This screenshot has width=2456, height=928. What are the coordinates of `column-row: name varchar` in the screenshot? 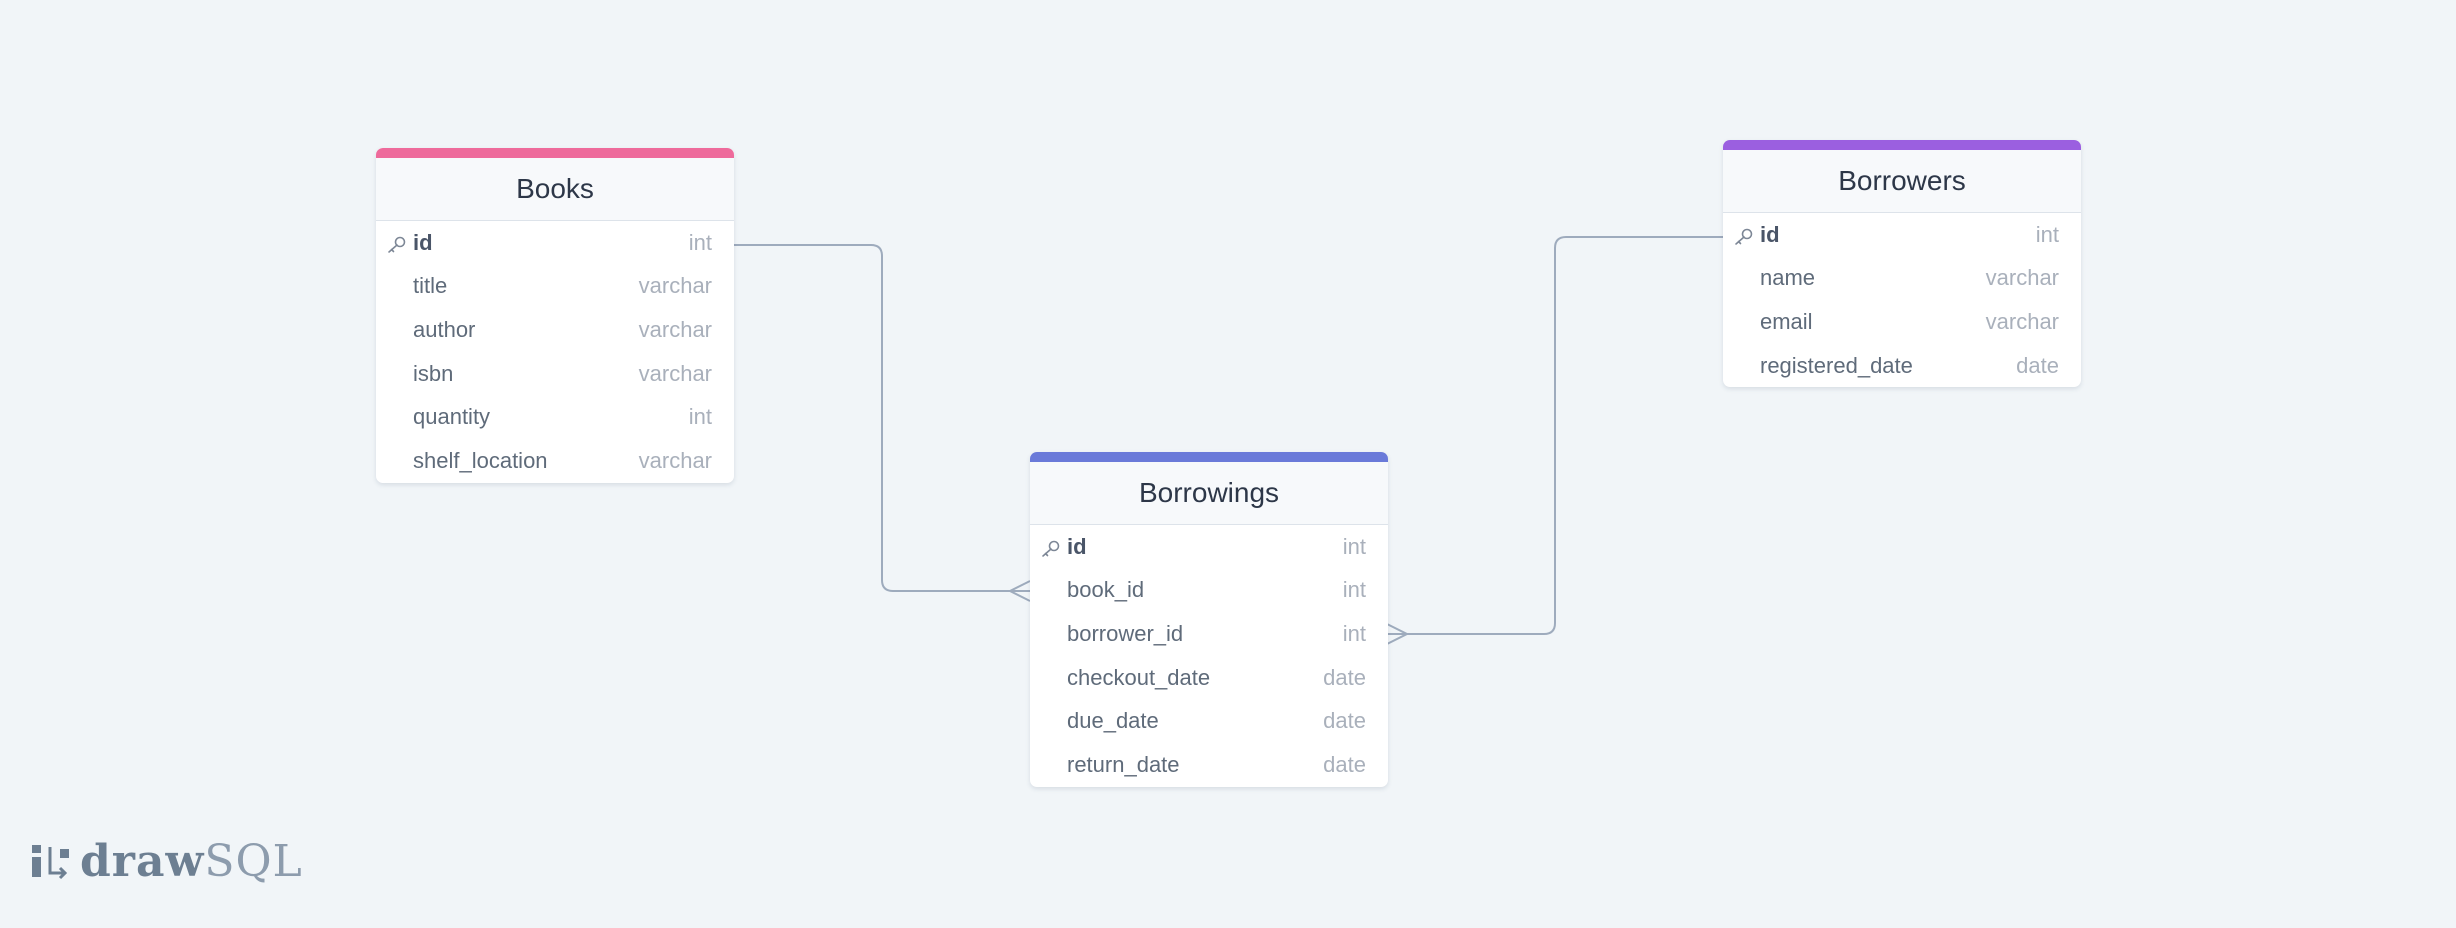 It's located at (1902, 279).